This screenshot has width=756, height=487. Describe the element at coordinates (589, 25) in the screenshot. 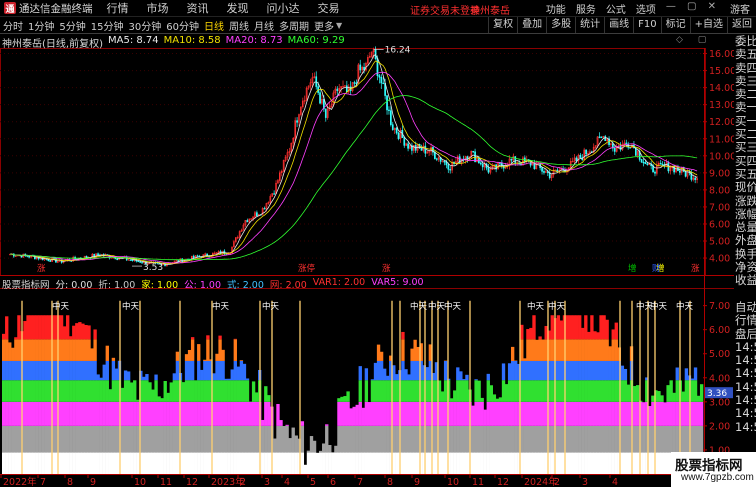

I see `statistics-button: 统计` at that location.